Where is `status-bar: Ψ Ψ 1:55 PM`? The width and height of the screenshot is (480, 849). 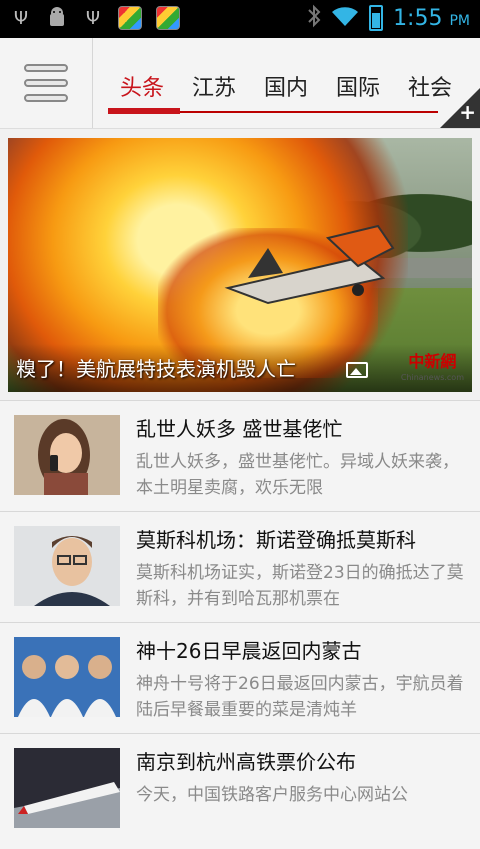 status-bar: Ψ Ψ 1:55 PM is located at coordinates (240, 19).